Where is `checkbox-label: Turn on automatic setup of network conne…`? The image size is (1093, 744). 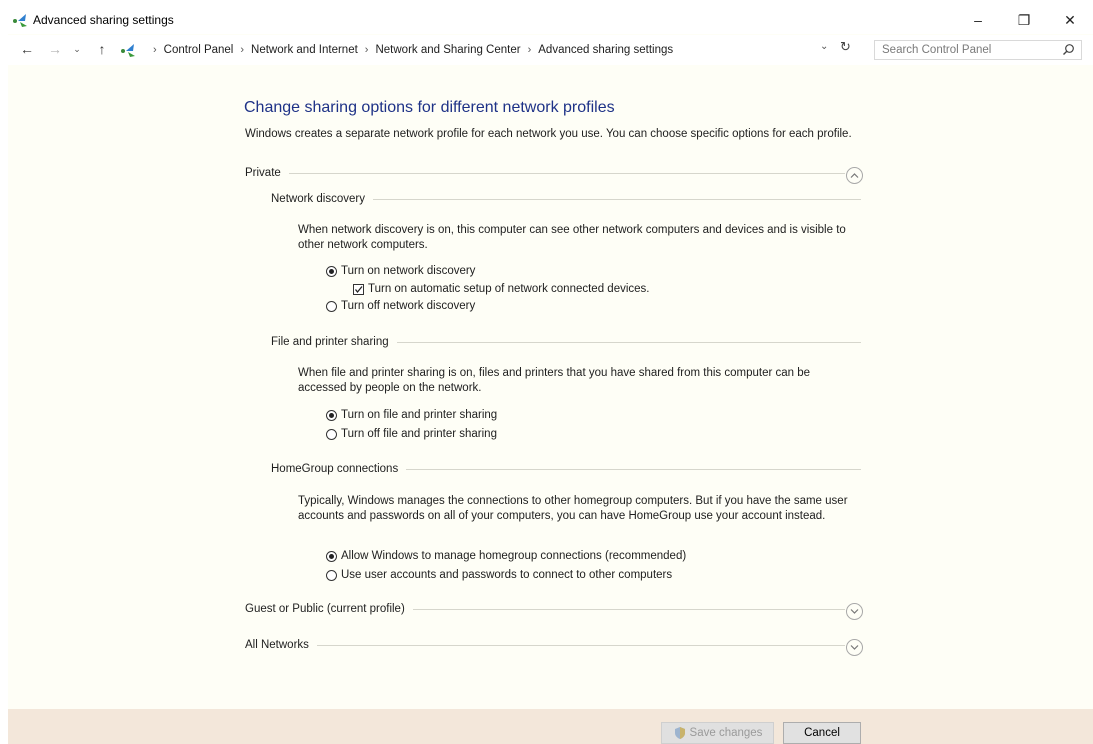 checkbox-label: Turn on automatic setup of network conne… is located at coordinates (509, 289).